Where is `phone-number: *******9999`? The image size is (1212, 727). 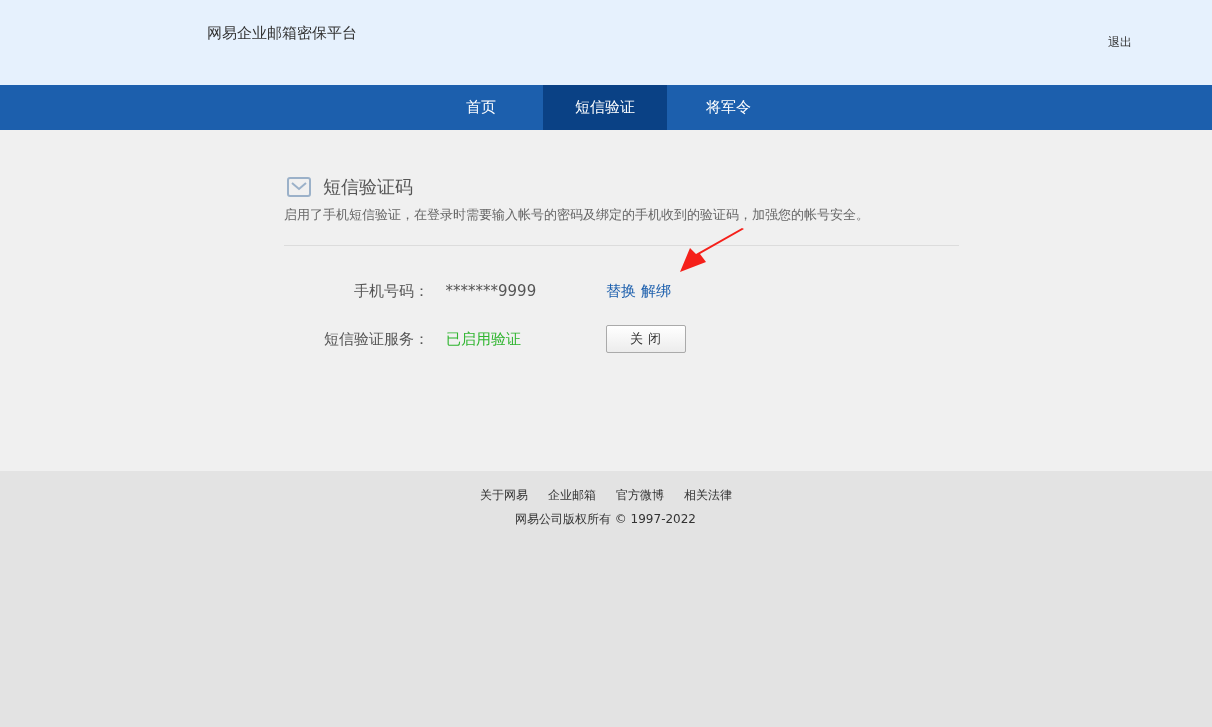 phone-number: *******9999 is located at coordinates (491, 291).